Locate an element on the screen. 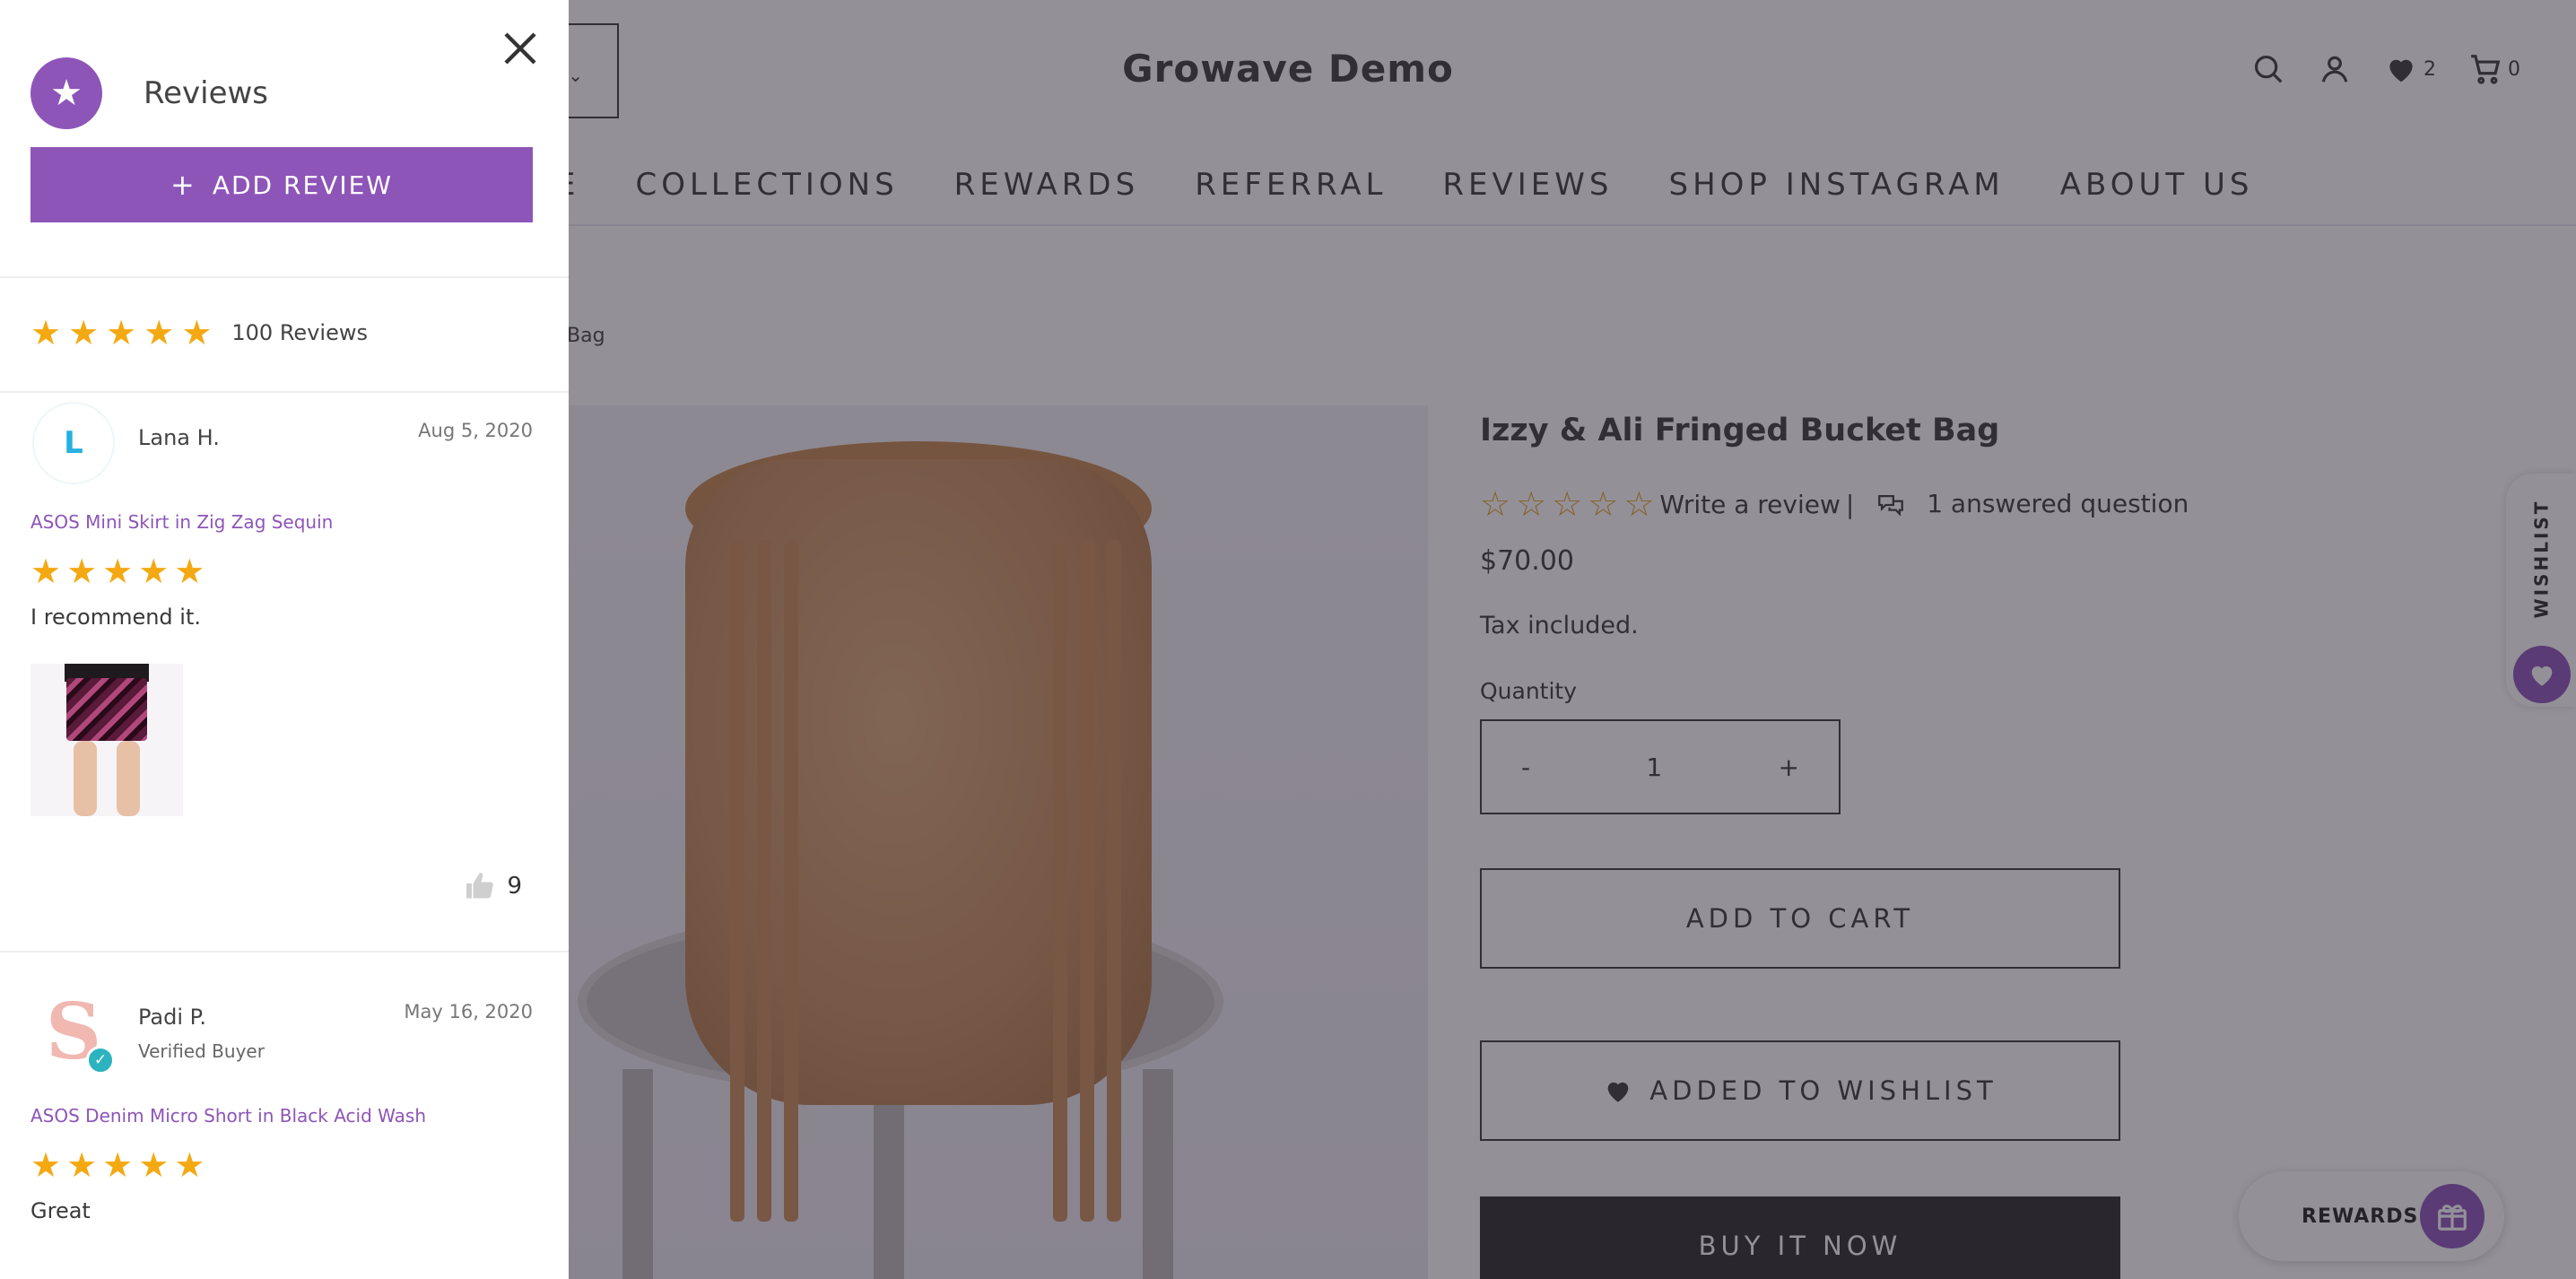 The width and height of the screenshot is (2576, 1279). review-photo is located at coordinates (106, 740).